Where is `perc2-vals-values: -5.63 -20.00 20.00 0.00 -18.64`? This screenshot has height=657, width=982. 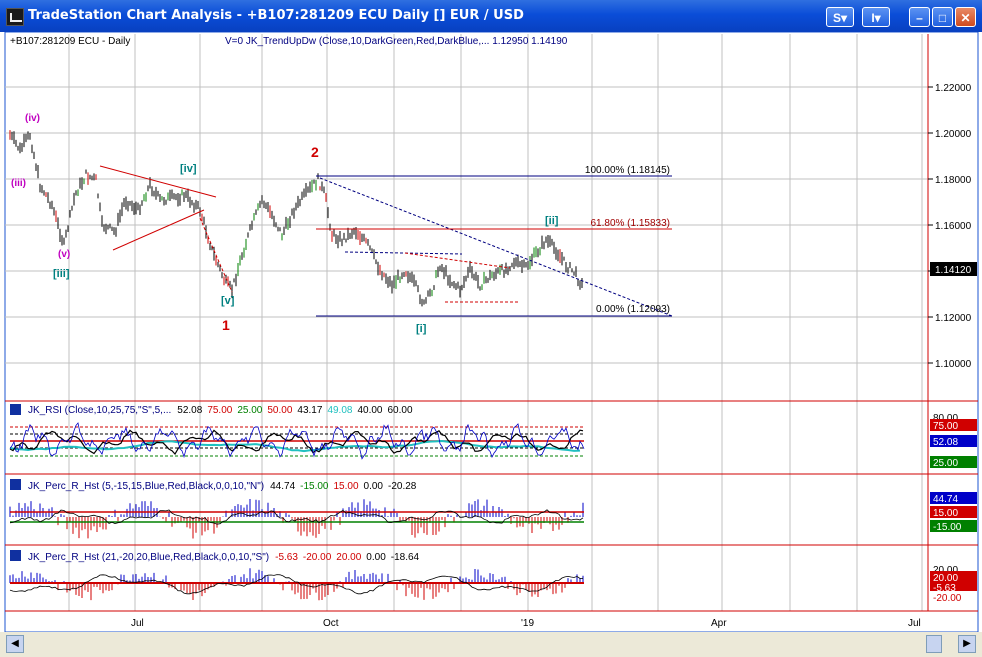
perc2-vals-values: -5.63 -20.00 20.00 0.00 -18.64 is located at coordinates (347, 557).